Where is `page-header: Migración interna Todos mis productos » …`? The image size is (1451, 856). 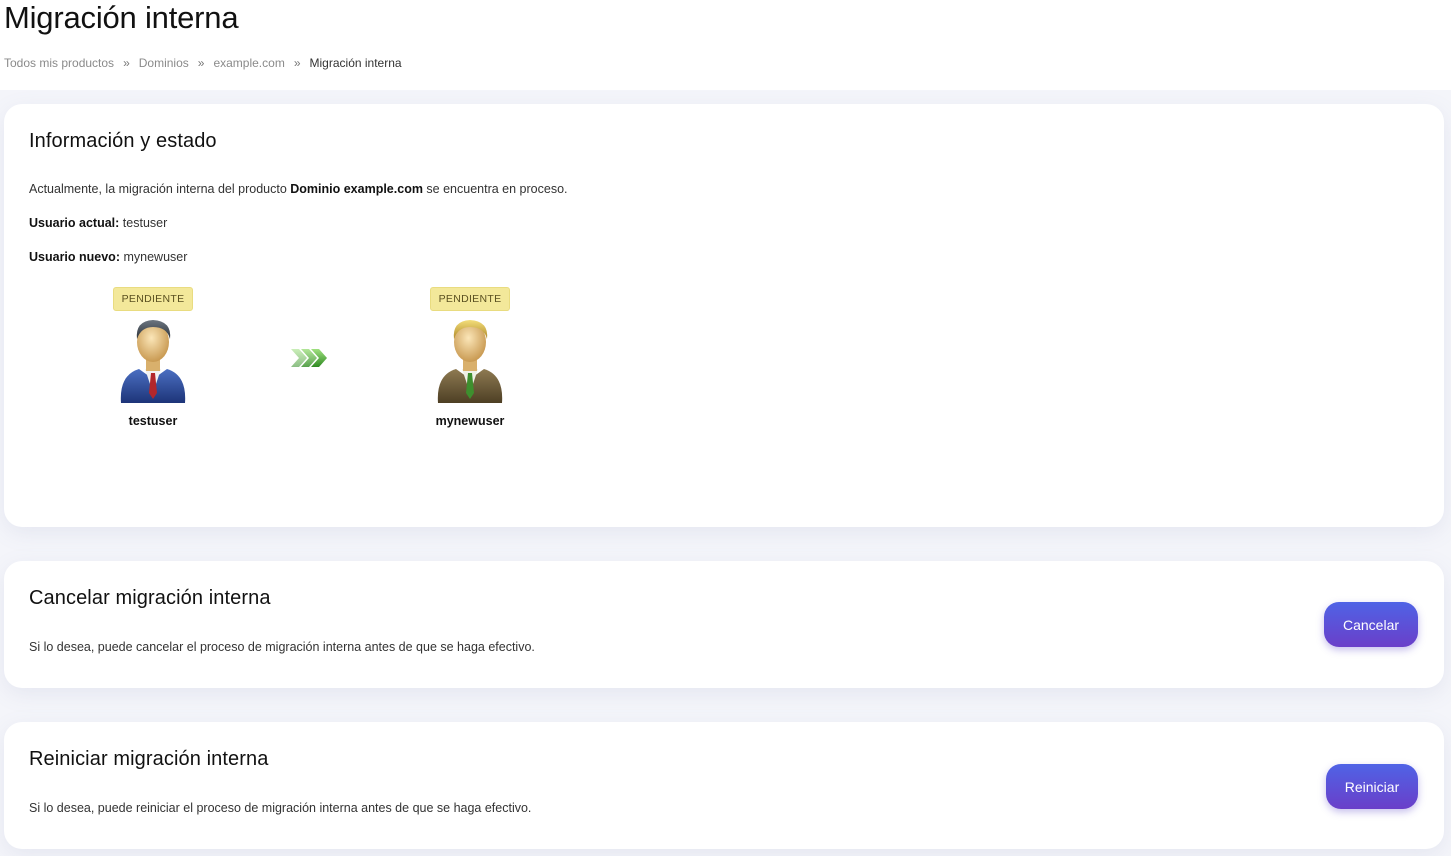
page-header: Migración interna Todos mis productos » … is located at coordinates (725, 45).